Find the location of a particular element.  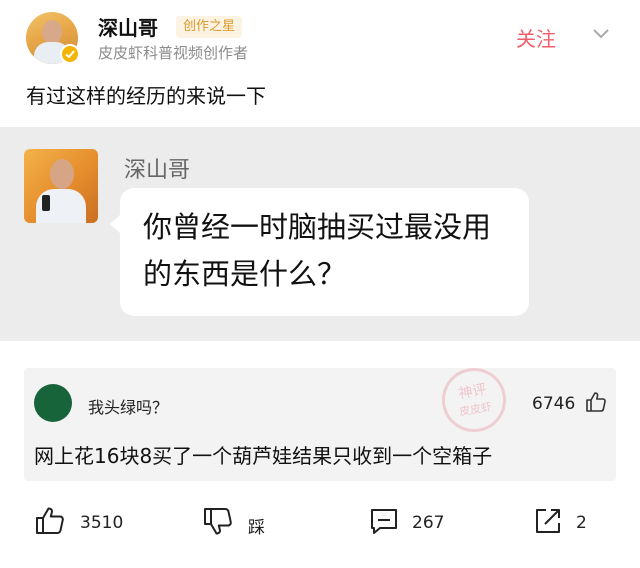

card-author-name: 深山哥 is located at coordinates (157, 170).